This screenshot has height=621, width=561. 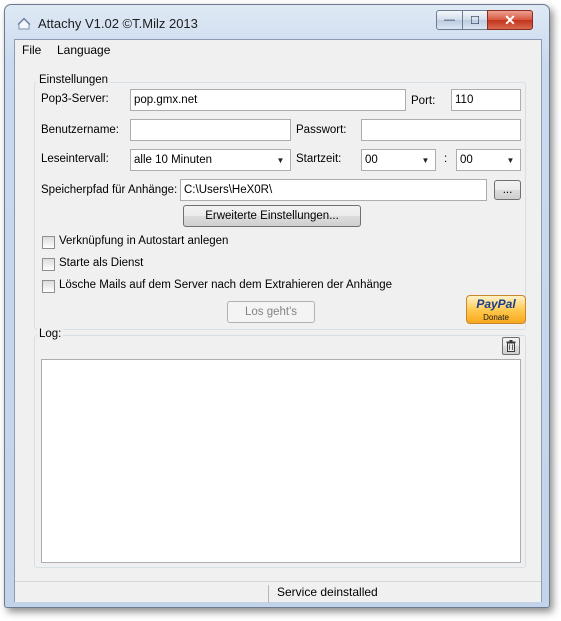 I want to click on clear-log-button, so click(x=511, y=346).